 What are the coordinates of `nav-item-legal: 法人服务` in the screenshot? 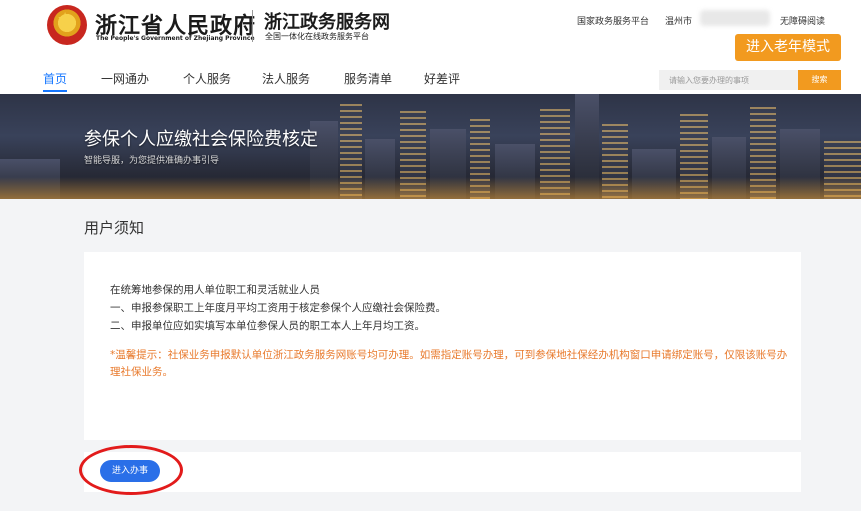 It's located at (286, 78).